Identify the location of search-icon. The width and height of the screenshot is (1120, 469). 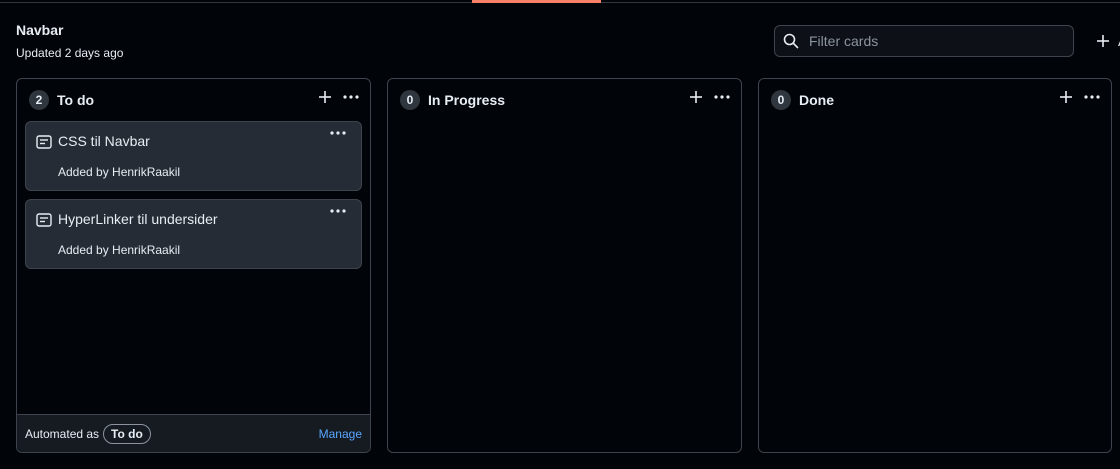
(791, 41).